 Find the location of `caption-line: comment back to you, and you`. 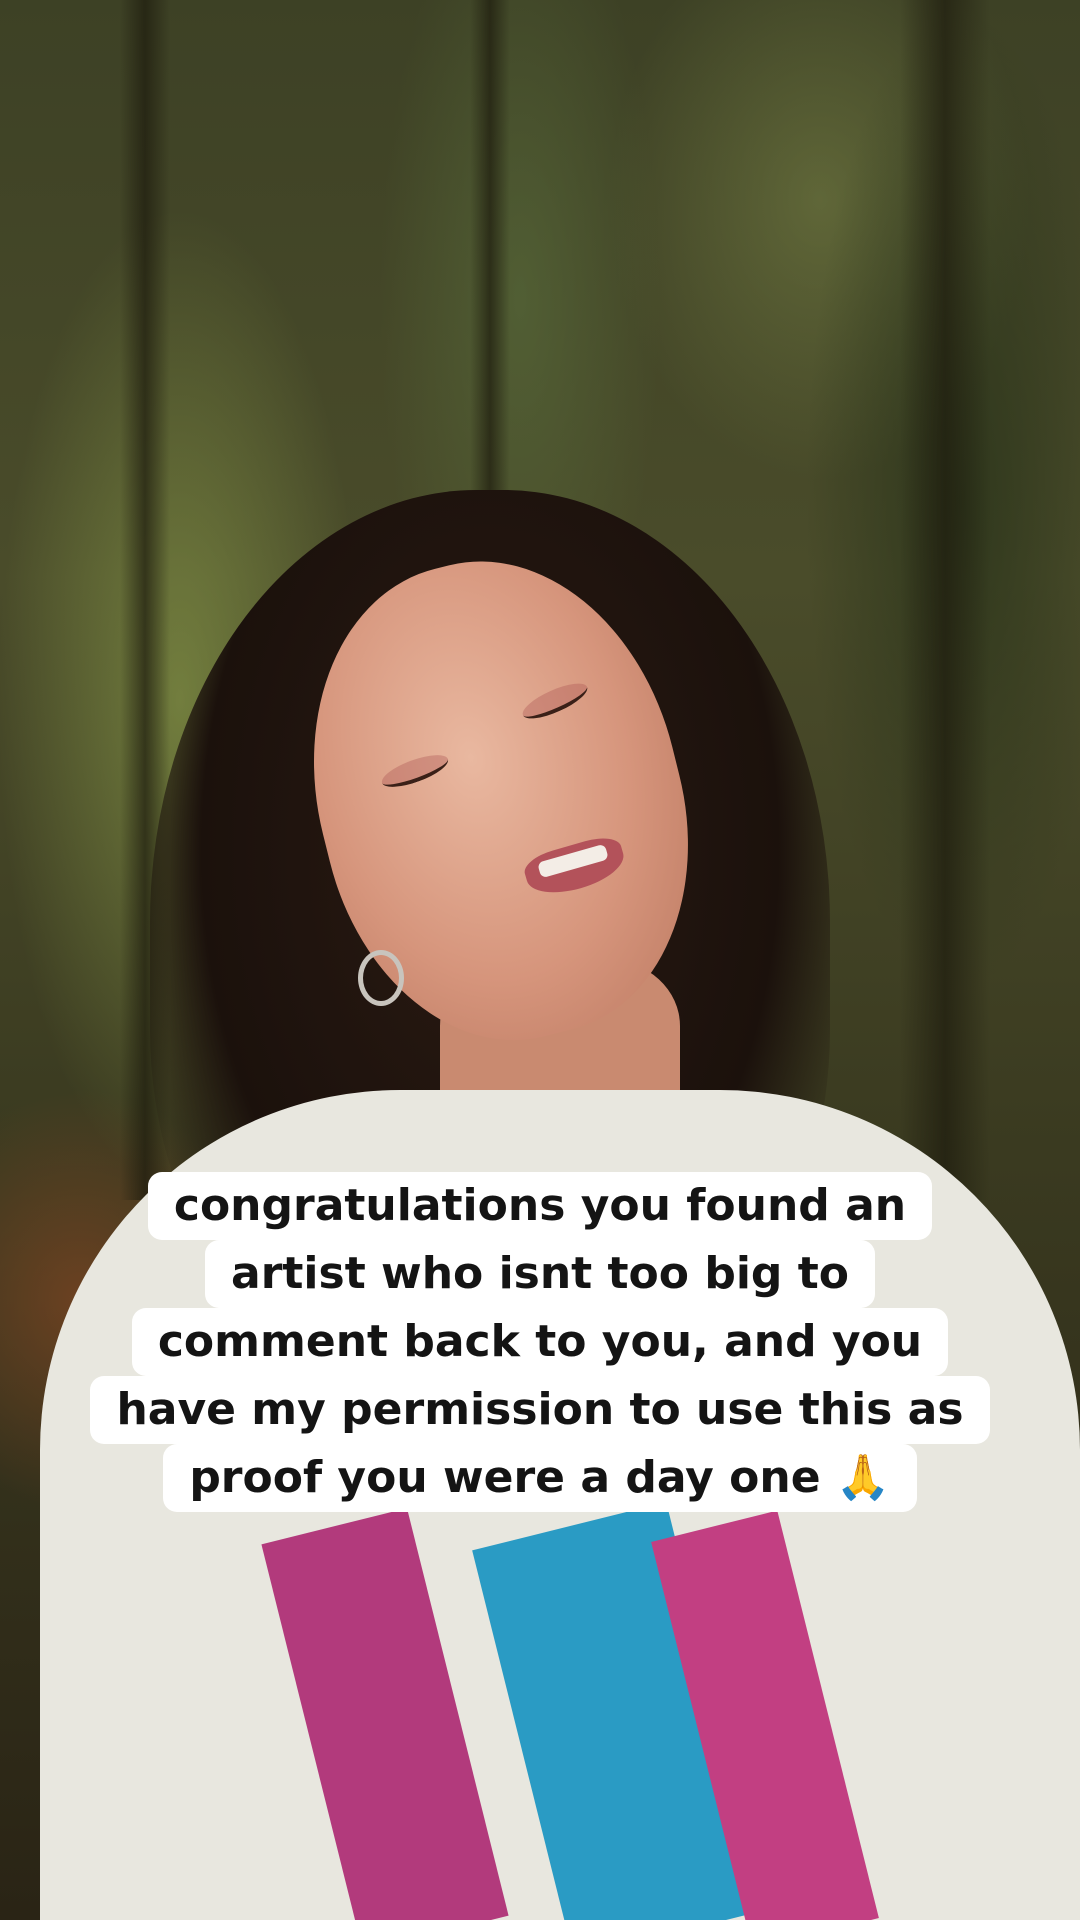

caption-line: comment back to you, and you is located at coordinates (540, 1342).